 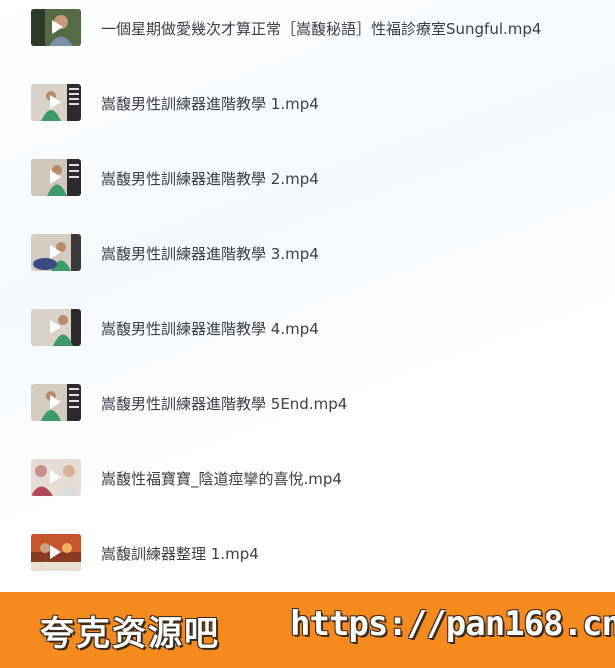 What do you see at coordinates (210, 328) in the screenshot?
I see `file-name: 嵩馥男性訓練器進階教學 4.mp4` at bounding box center [210, 328].